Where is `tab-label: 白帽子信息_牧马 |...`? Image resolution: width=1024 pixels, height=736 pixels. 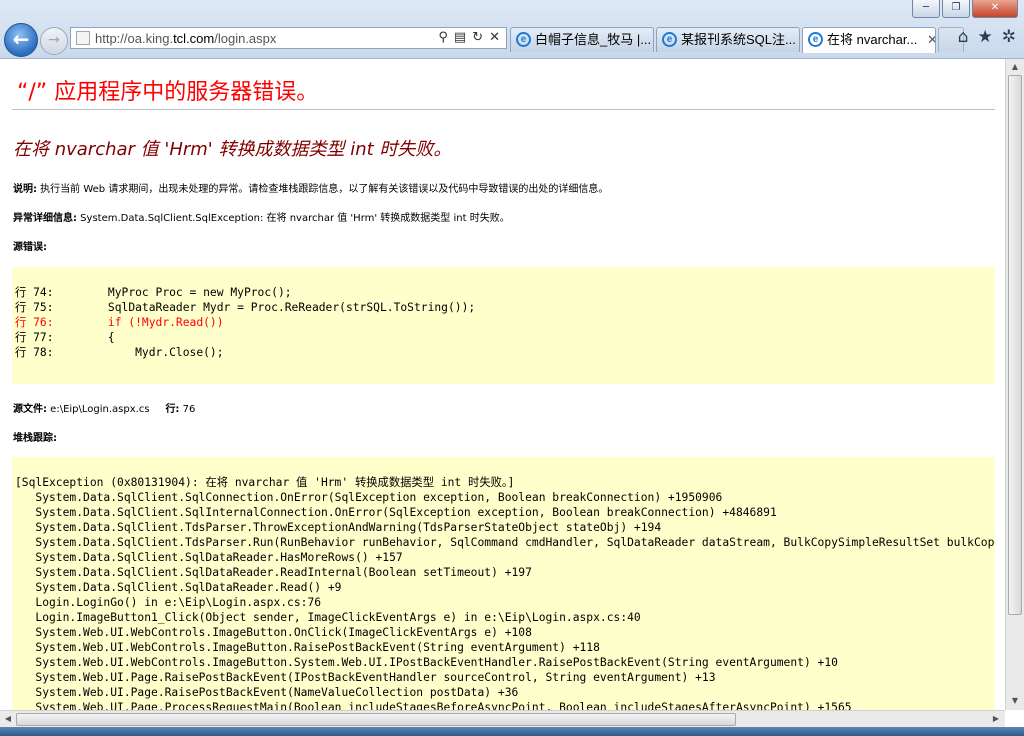
tab-label: 白帽子信息_牧马 |... is located at coordinates (593, 39).